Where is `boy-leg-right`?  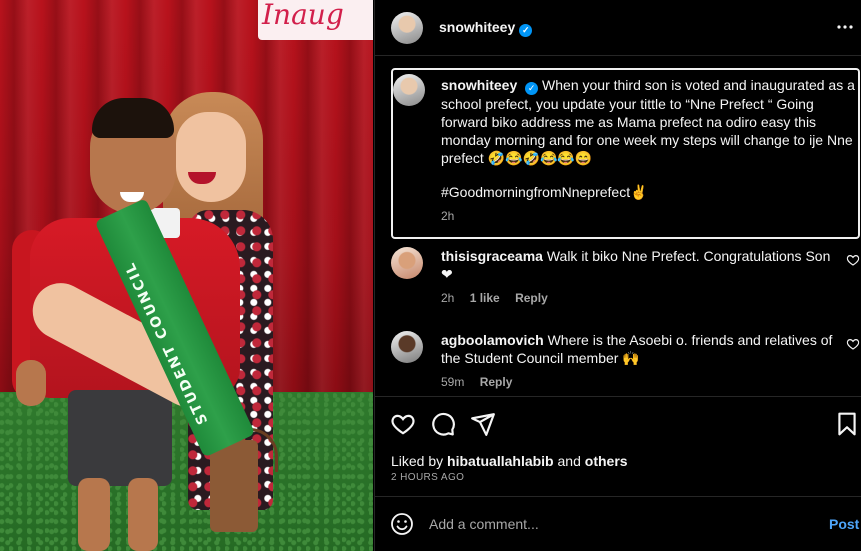
boy-leg-right is located at coordinates (143, 514).